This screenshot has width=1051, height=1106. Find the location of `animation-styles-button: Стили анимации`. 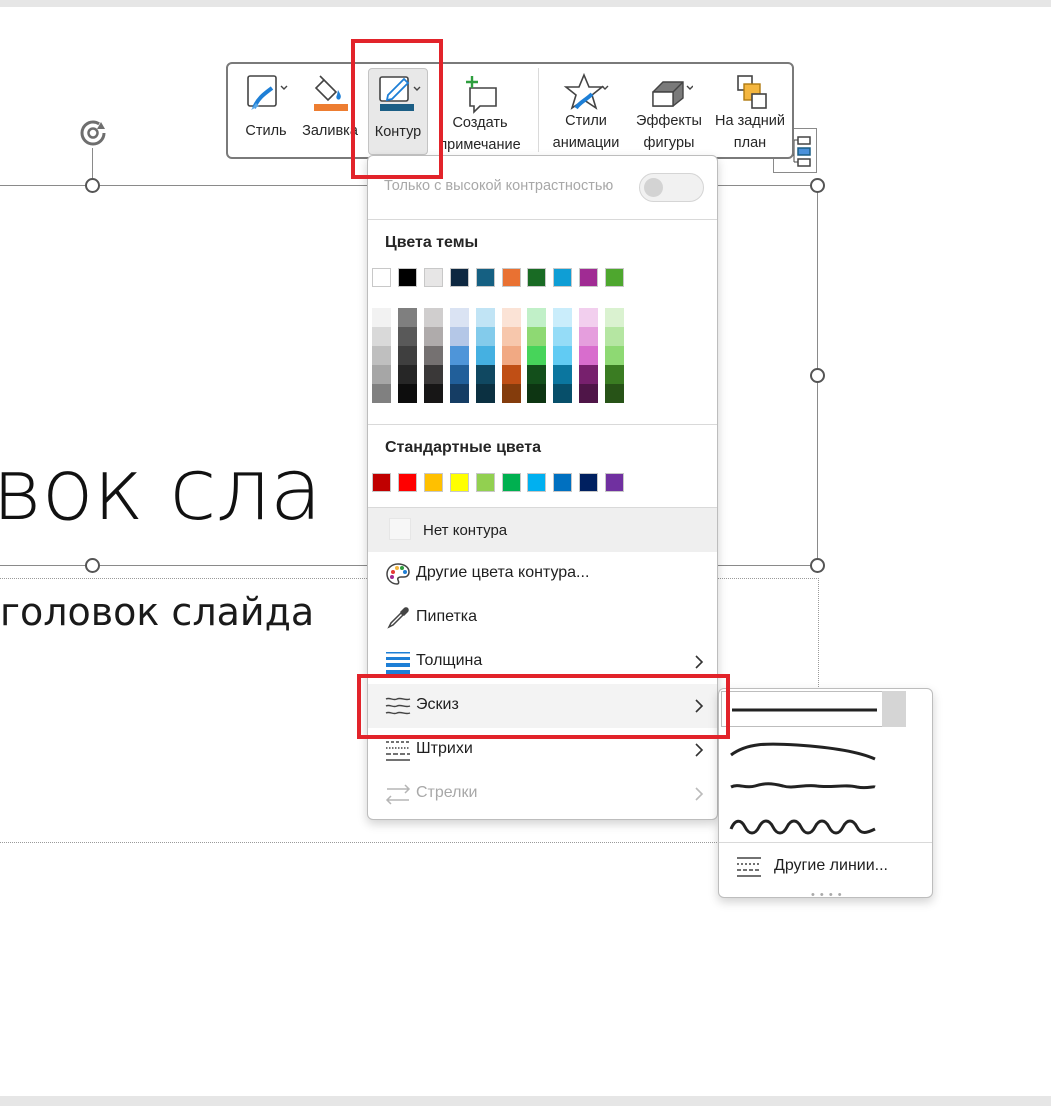

animation-styles-button: Стили анимации is located at coordinates (586, 111).